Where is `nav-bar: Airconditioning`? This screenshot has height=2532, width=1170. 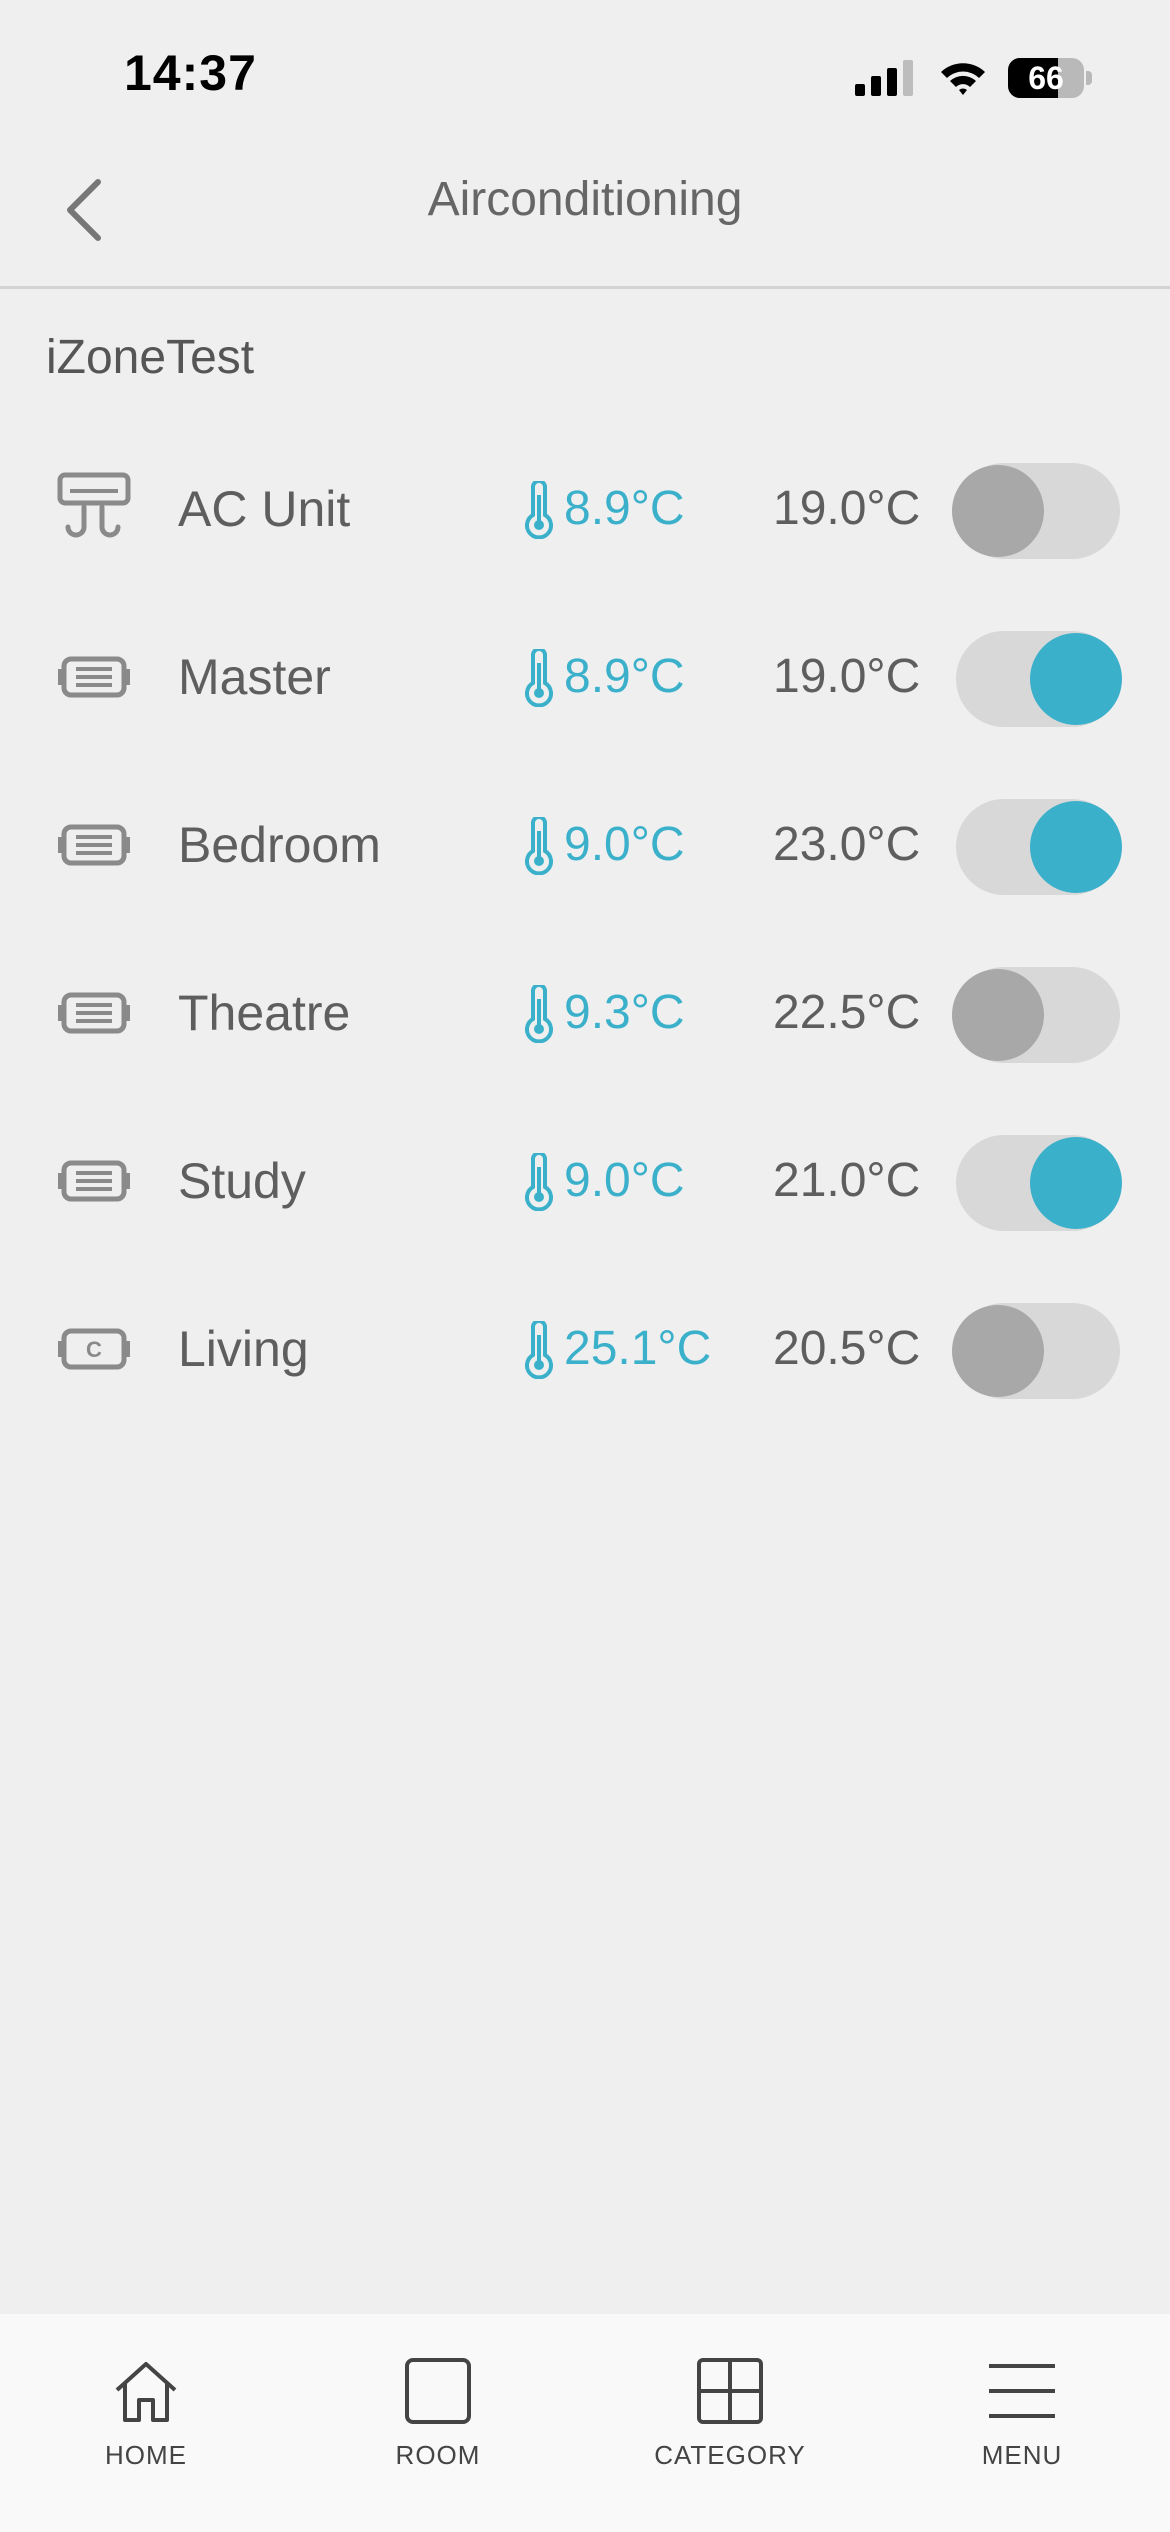 nav-bar: Airconditioning is located at coordinates (585, 219).